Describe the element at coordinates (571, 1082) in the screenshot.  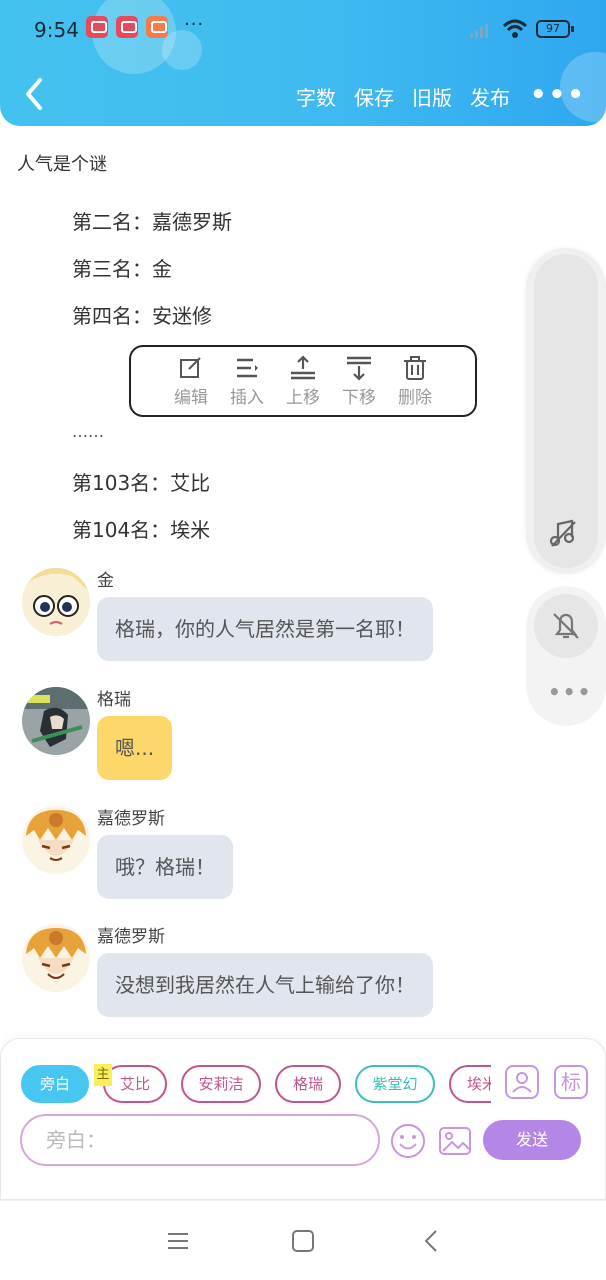
I see `tag-button: 标` at that location.